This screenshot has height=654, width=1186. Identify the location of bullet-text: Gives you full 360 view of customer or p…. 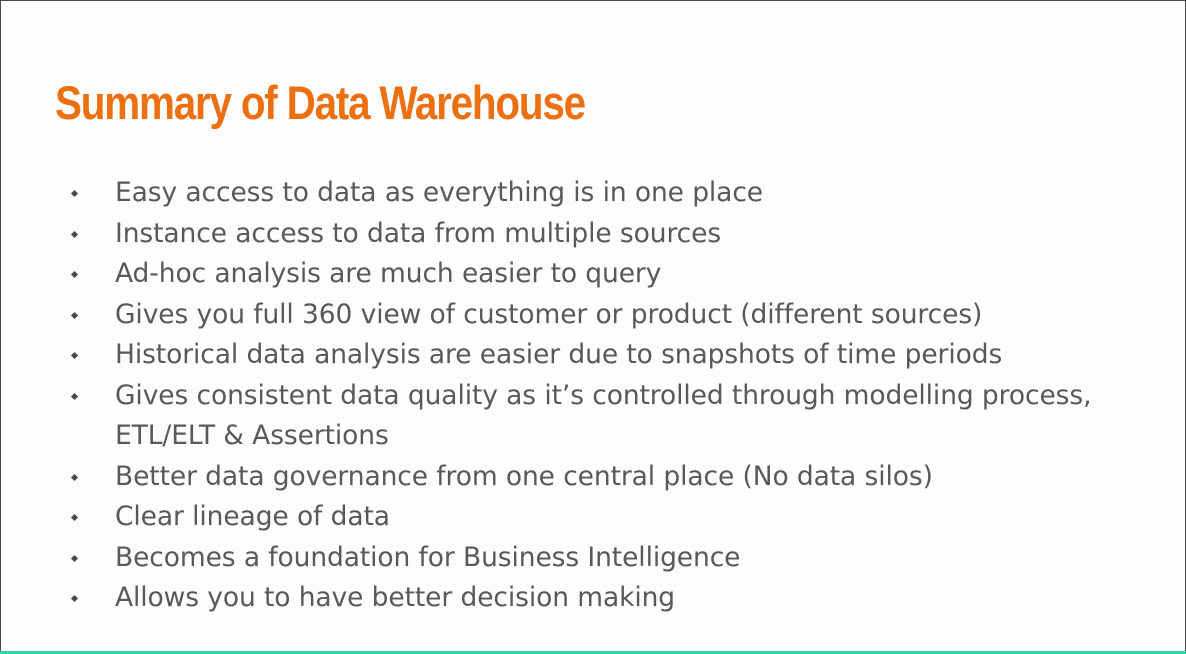
(549, 314).